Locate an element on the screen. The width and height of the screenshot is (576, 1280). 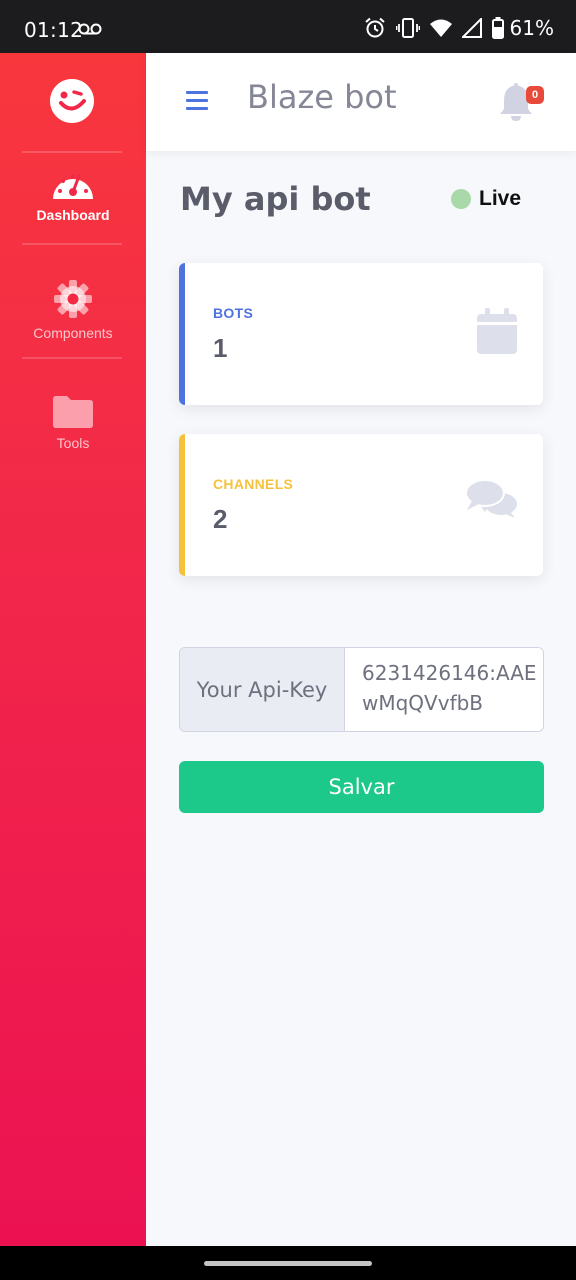
app-title: Blaze bot is located at coordinates (322, 97).